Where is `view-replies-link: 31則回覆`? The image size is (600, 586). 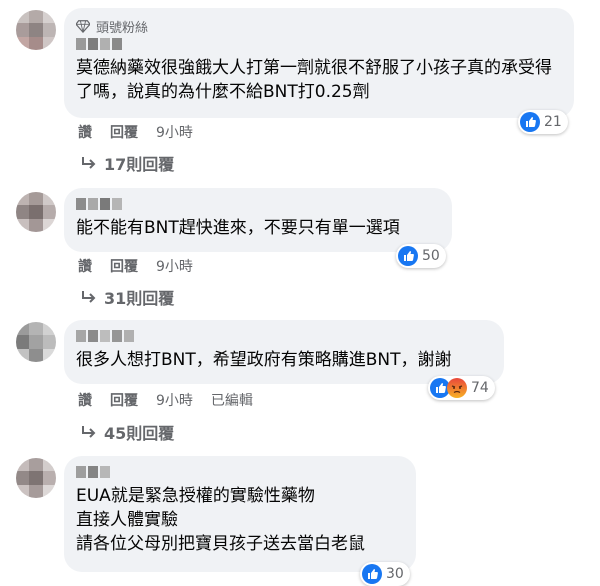 view-replies-link: 31則回覆 is located at coordinates (127, 297).